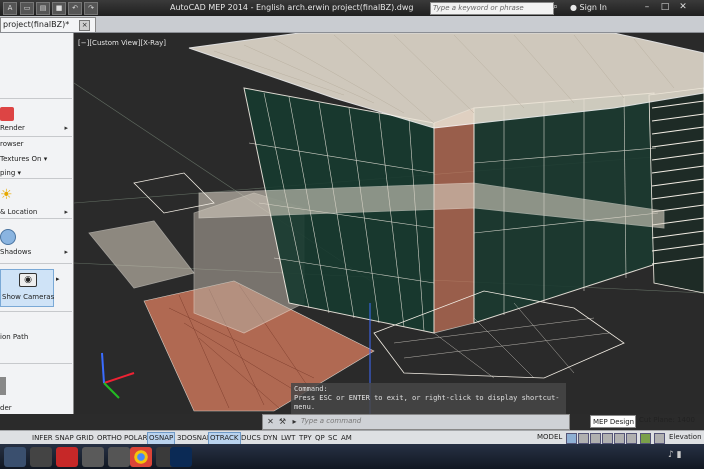 This screenshot has height=469, width=704. I want to click on palette-item-history: ory, so click(35, 413).